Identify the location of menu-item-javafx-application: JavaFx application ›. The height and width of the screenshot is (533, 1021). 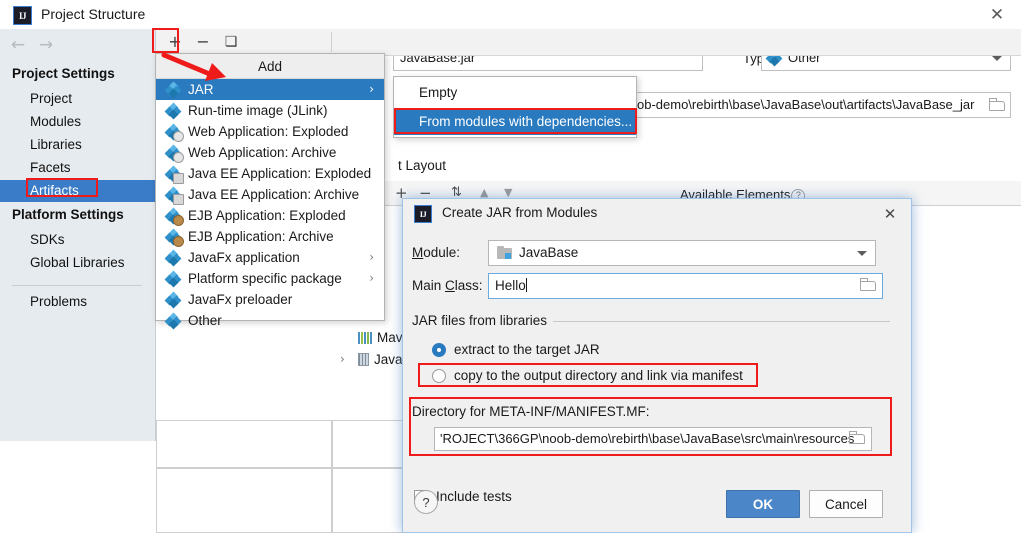
(270, 257).